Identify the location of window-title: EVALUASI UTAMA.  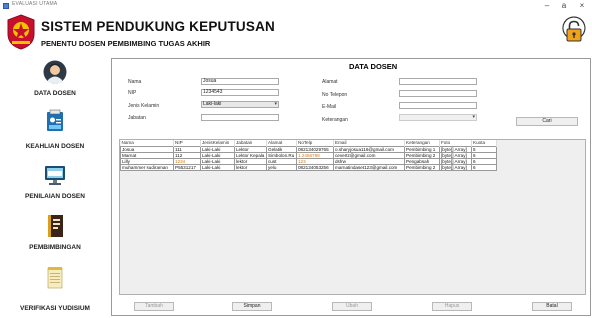
(35, 4).